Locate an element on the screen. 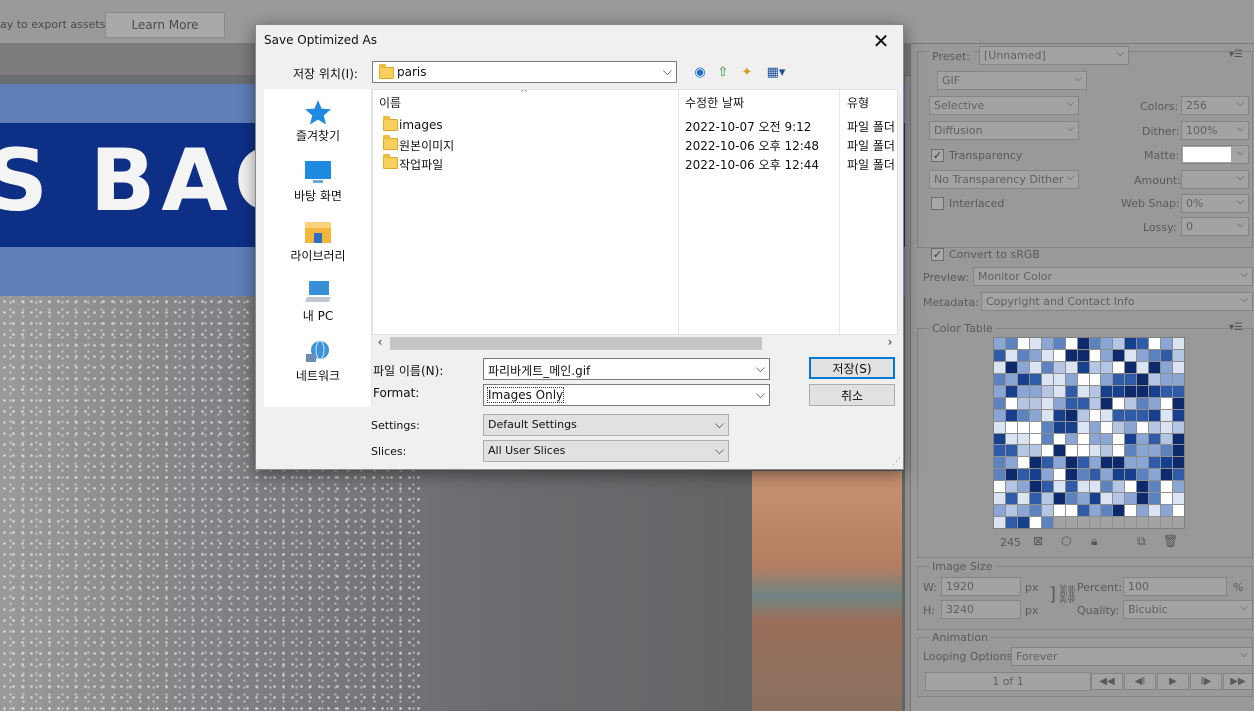 The height and width of the screenshot is (711, 1254). next-frame-button: I▶ is located at coordinates (1206, 681).